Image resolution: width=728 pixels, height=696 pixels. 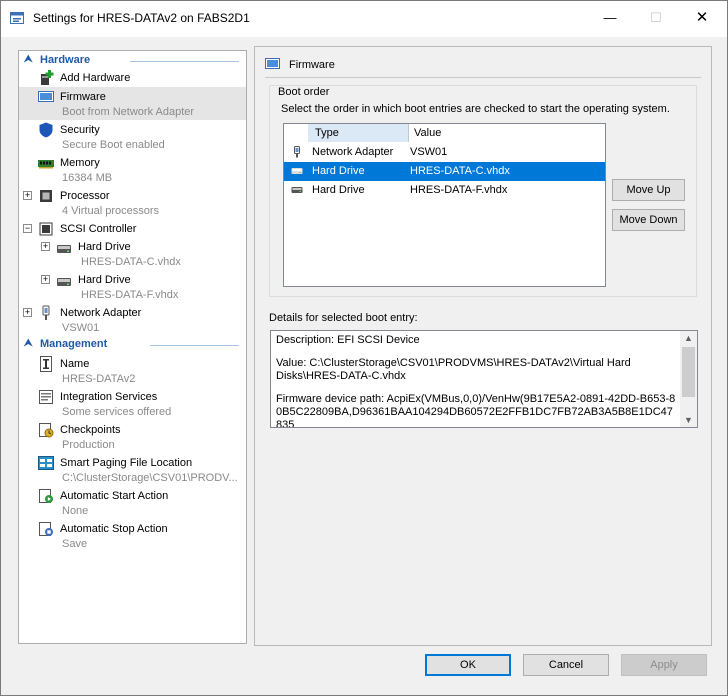 I want to click on sidebar-item-name: Name HRES-DATAv2, so click(x=132, y=370).